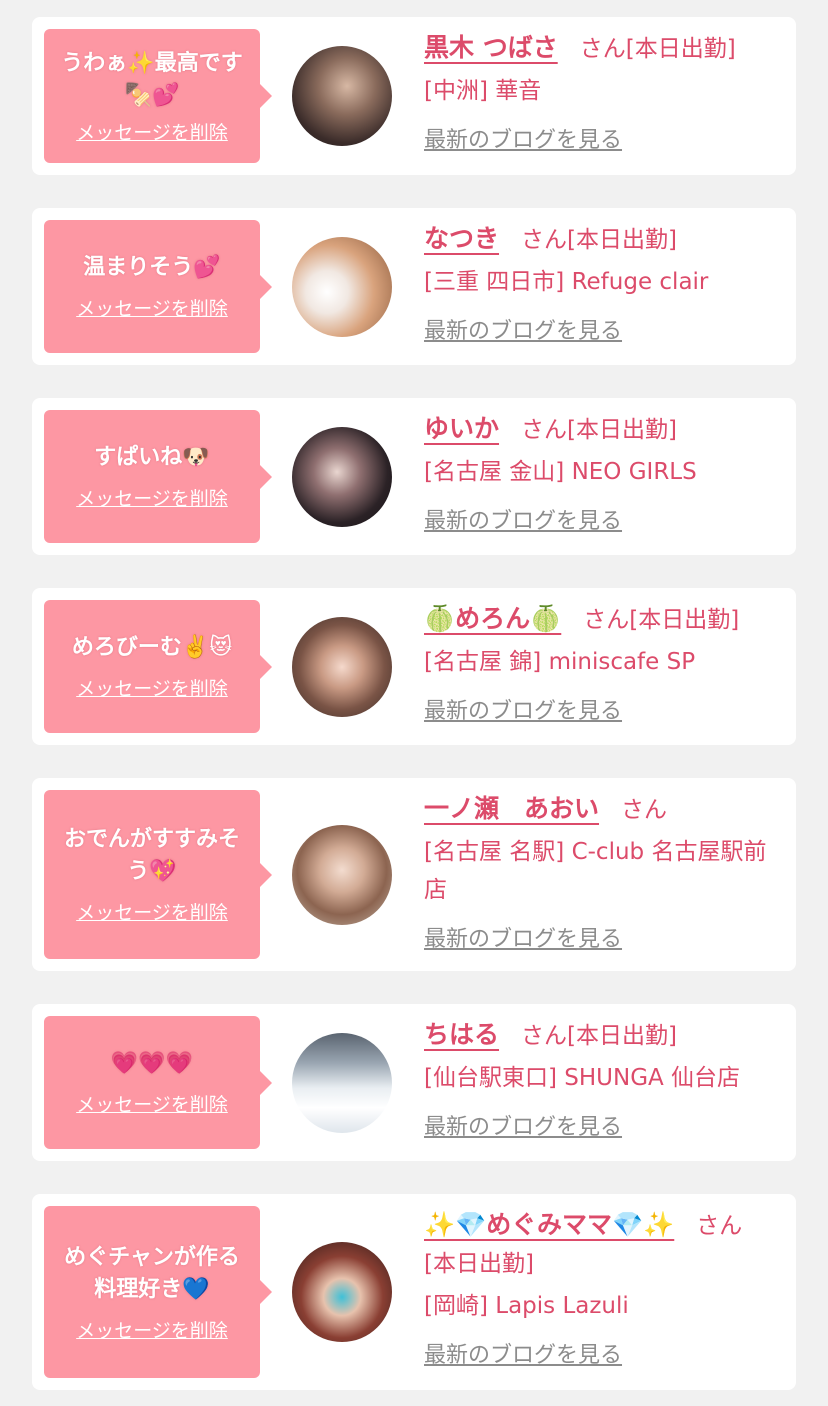  I want to click on message-bubble: 温まりそう💕 メッセージを削除, so click(158, 286).